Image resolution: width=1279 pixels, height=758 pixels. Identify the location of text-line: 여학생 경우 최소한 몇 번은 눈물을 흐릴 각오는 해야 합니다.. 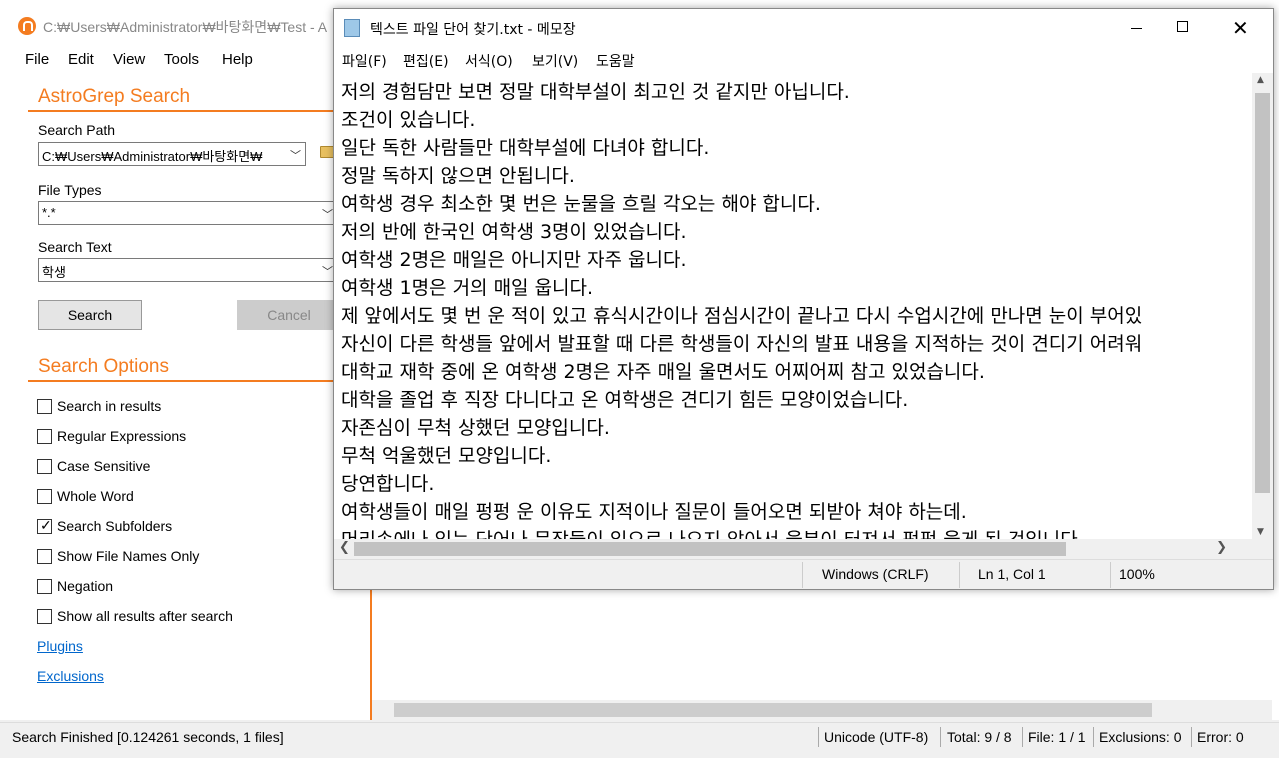
(581, 204).